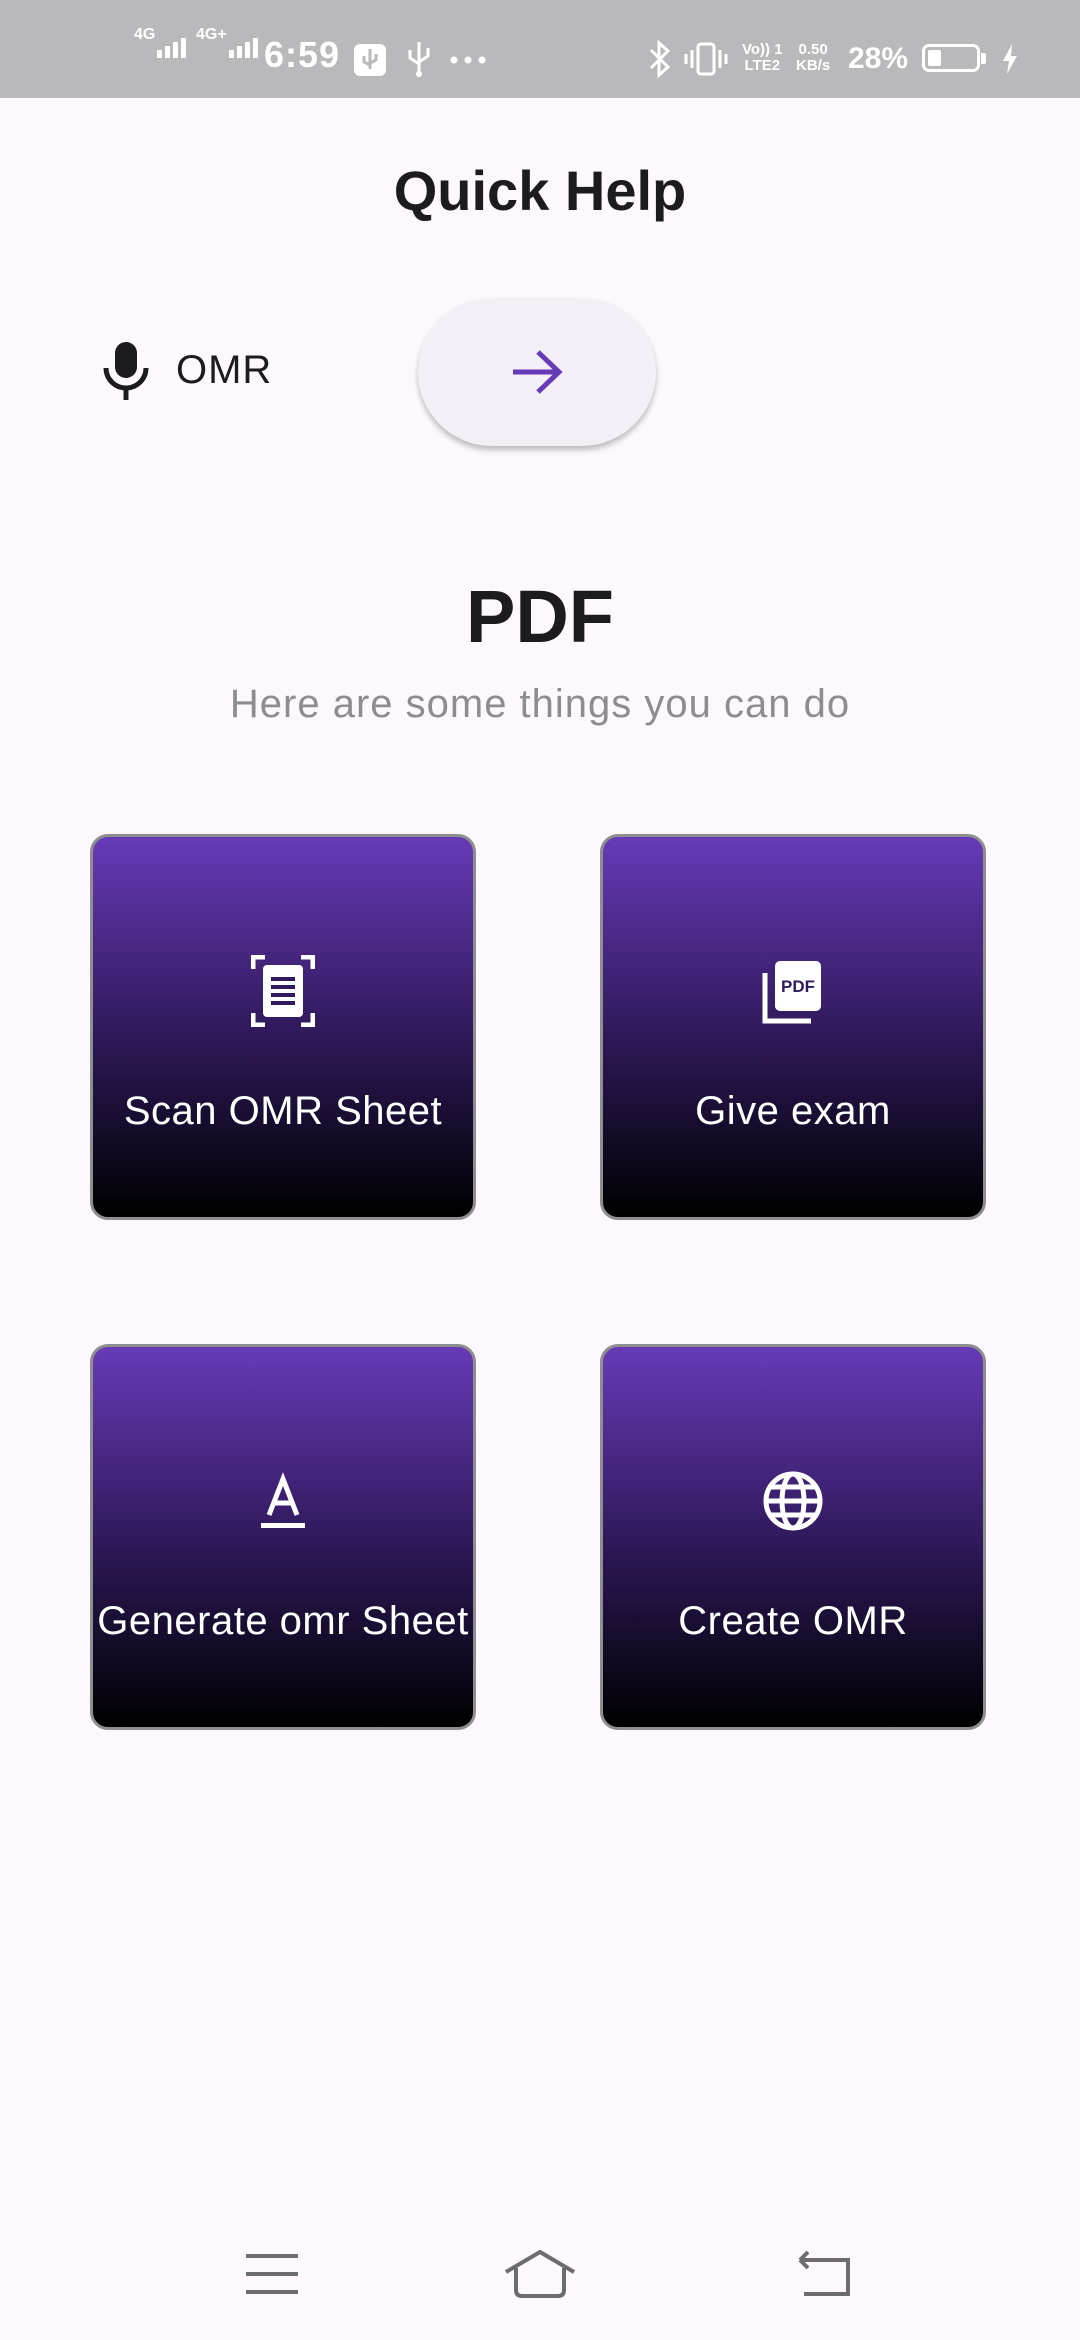  I want to click on network-speed: 0.50 KB/s, so click(813, 58).